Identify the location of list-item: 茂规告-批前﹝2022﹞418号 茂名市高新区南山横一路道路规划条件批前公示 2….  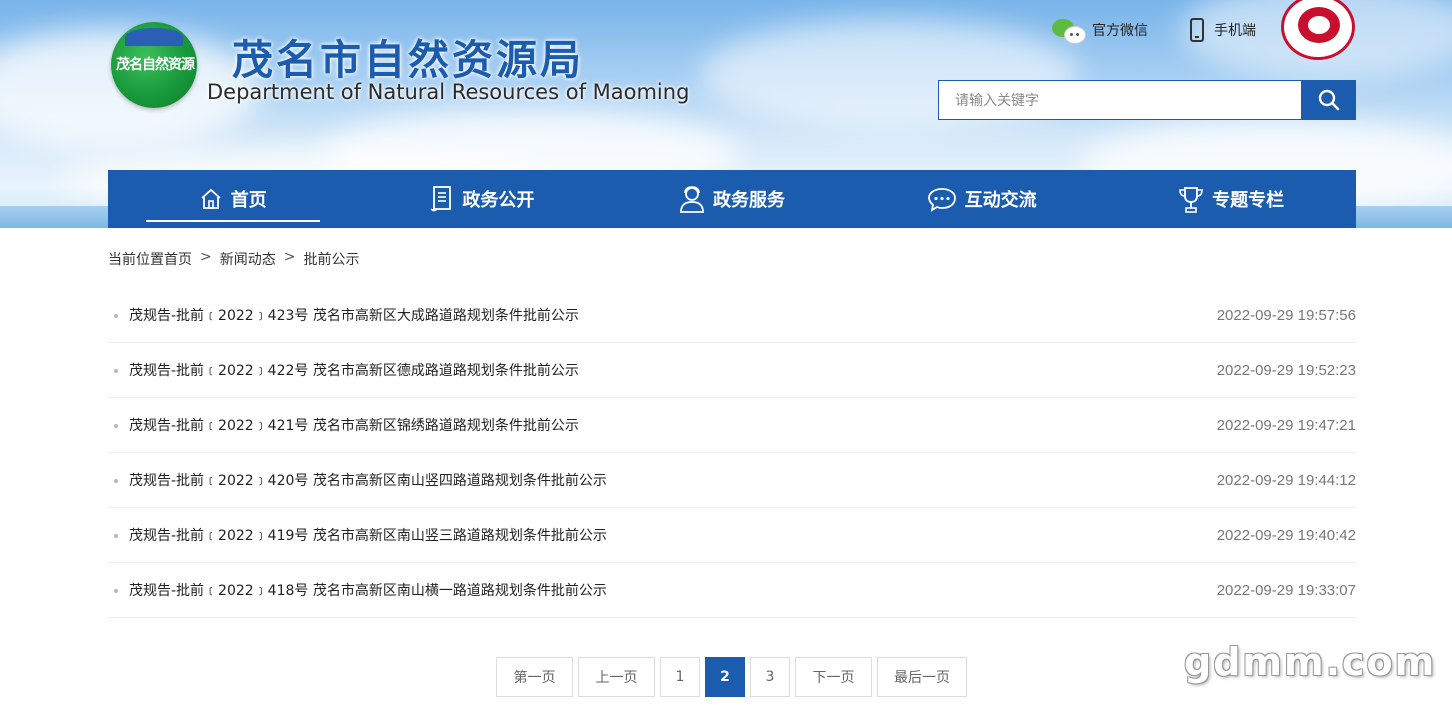
(732, 590).